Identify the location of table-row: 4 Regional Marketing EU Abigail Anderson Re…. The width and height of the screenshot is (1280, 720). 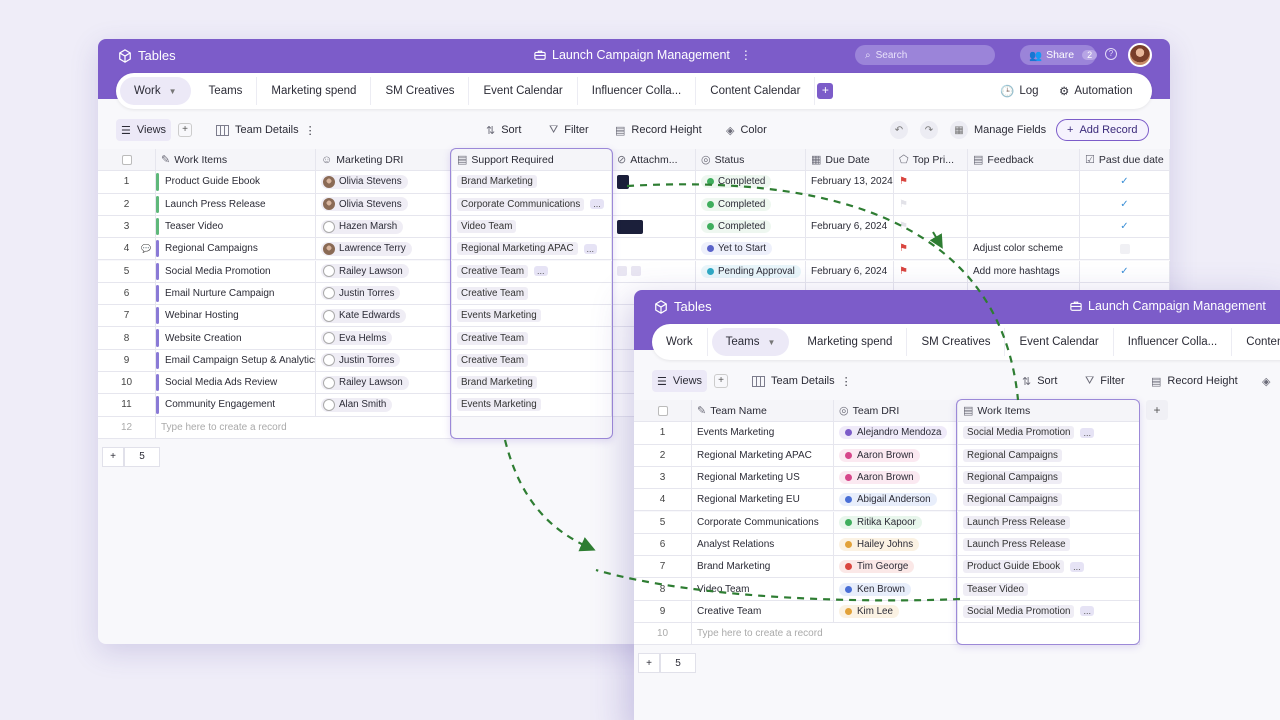
(887, 500).